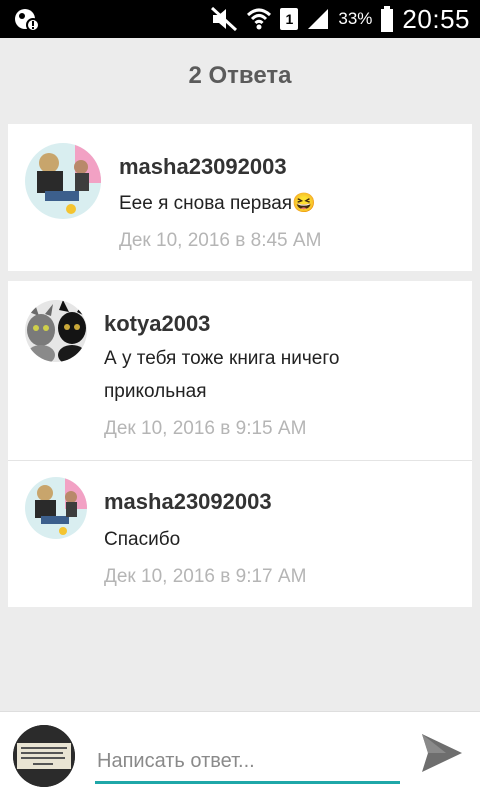  What do you see at coordinates (205, 576) in the screenshot?
I see `reply-timestamp: Дек 10, 2016 в 9:17 AM` at bounding box center [205, 576].